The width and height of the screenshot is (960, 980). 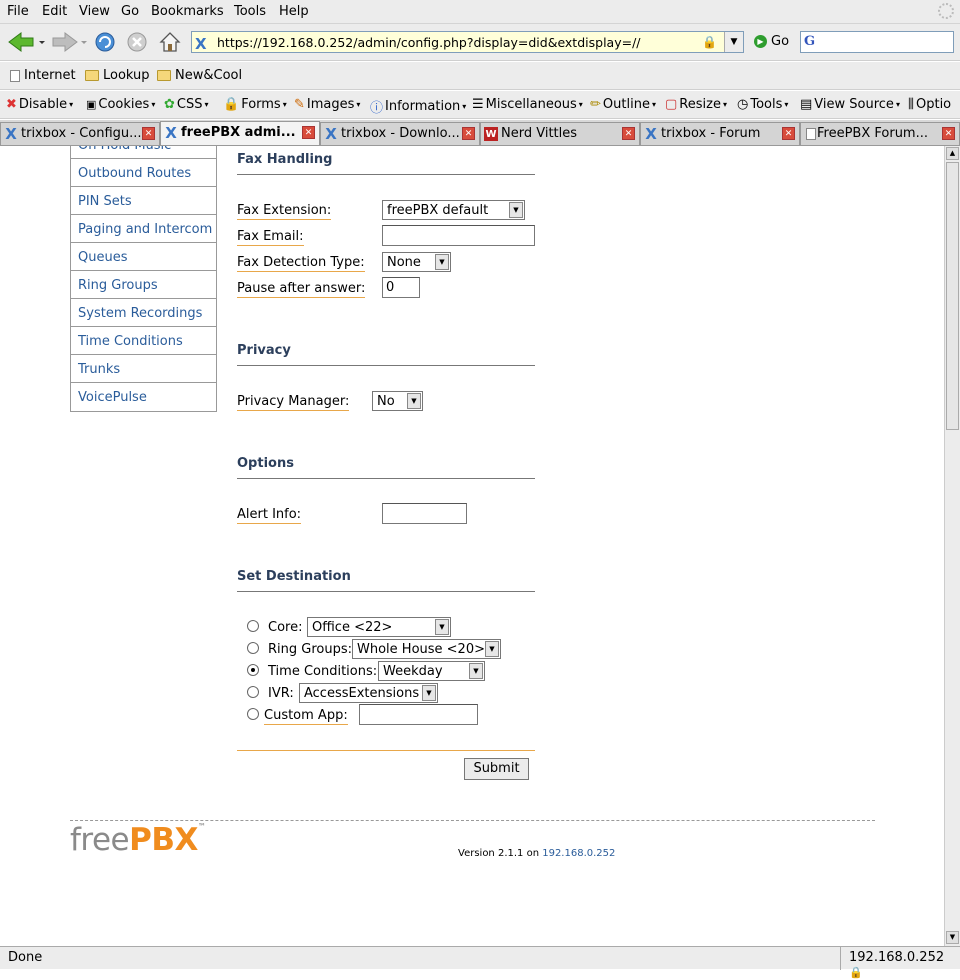 What do you see at coordinates (560, 133) in the screenshot?
I see `tab-nerd-vittles: W Nerd Vittles ✕` at bounding box center [560, 133].